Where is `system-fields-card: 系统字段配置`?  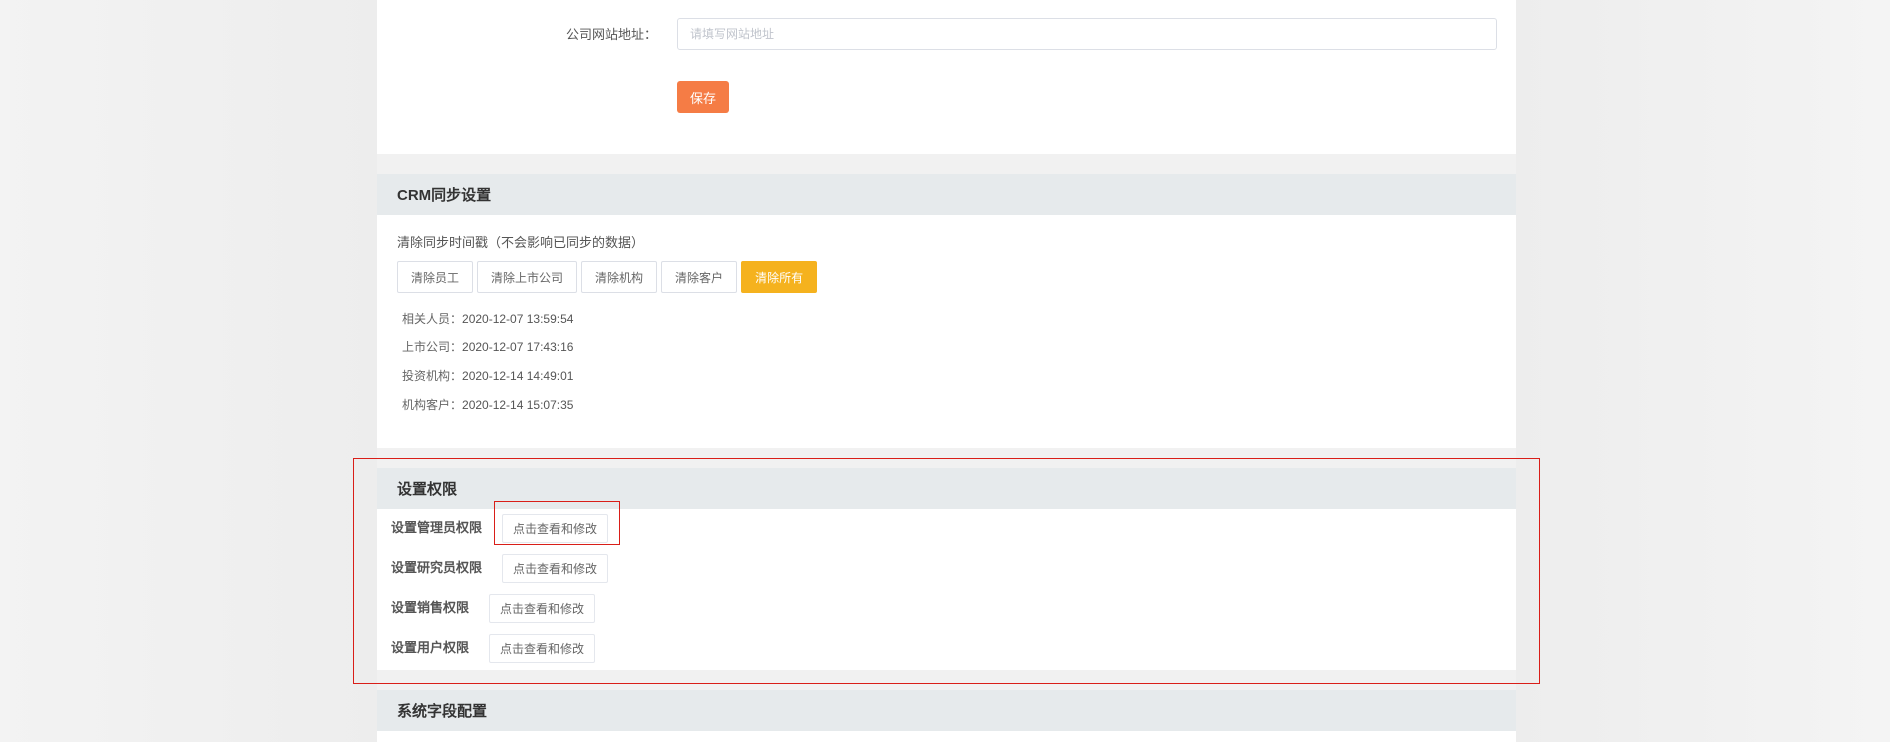 system-fields-card: 系统字段配置 is located at coordinates (946, 716).